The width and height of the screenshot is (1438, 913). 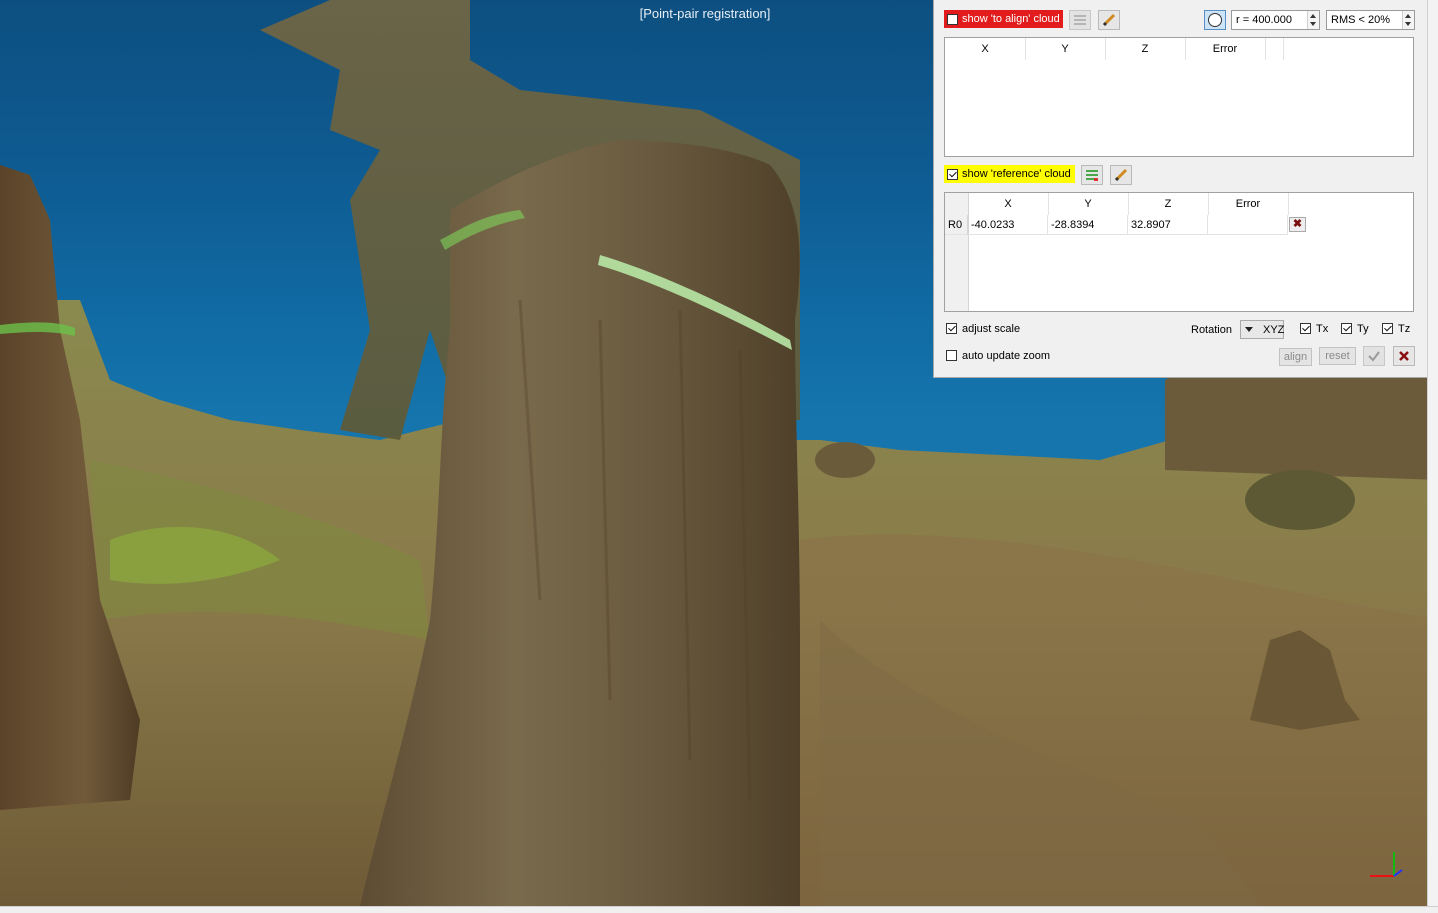 I want to click on tz-label: Tz, so click(x=1404, y=329).